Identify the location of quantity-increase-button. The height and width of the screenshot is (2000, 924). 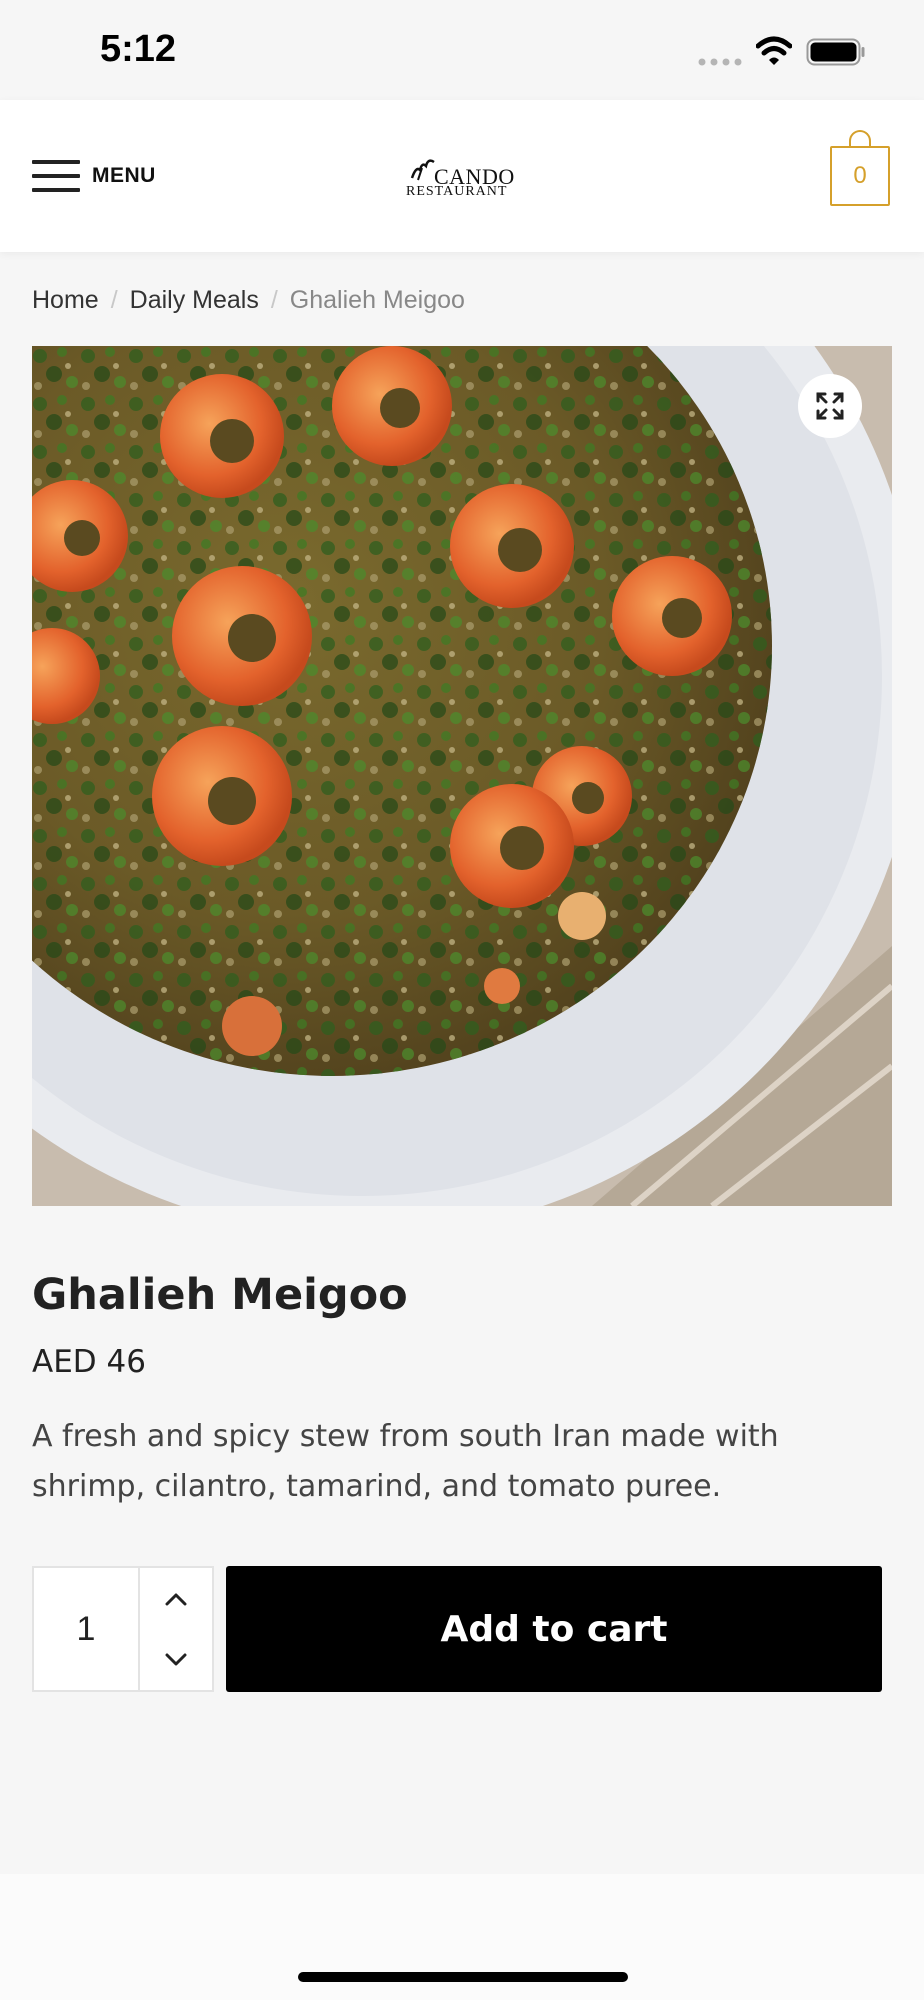
(176, 1598).